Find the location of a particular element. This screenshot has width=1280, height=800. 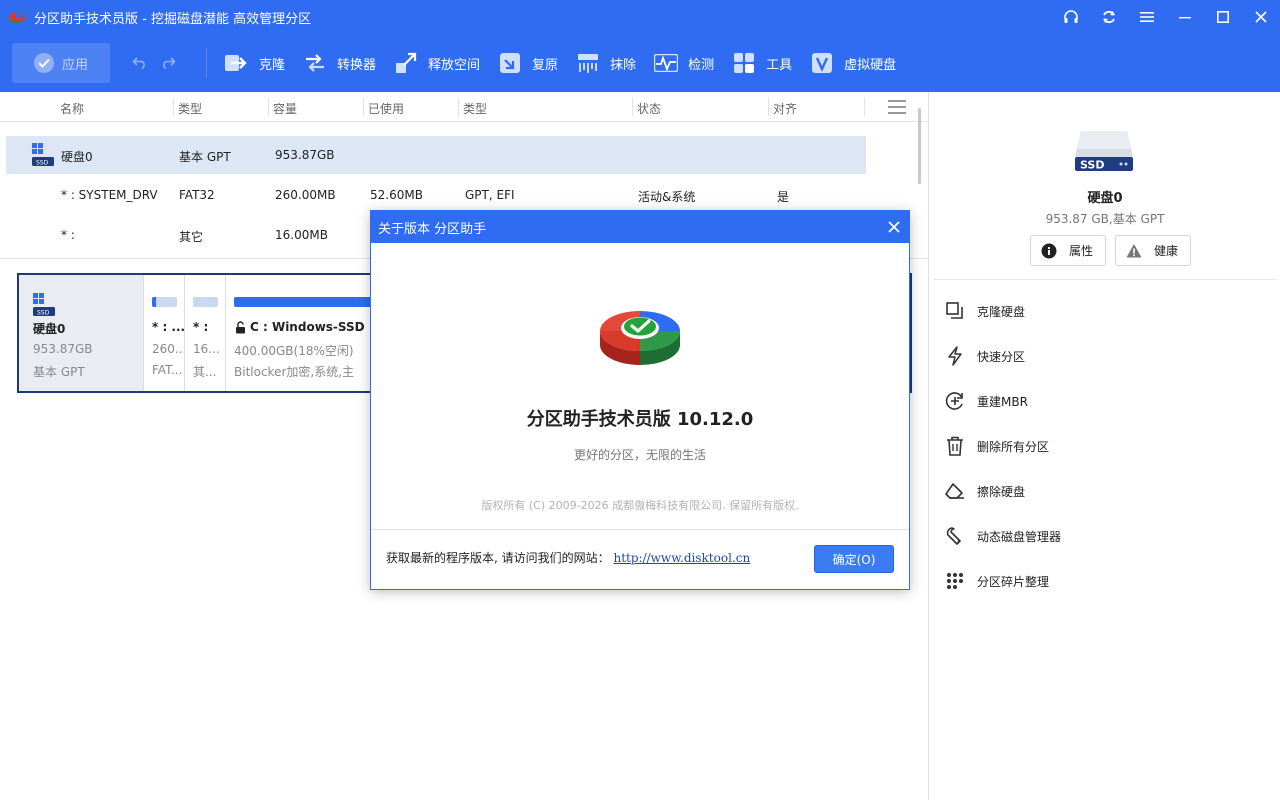

properties-button: 属性 is located at coordinates (1068, 250).